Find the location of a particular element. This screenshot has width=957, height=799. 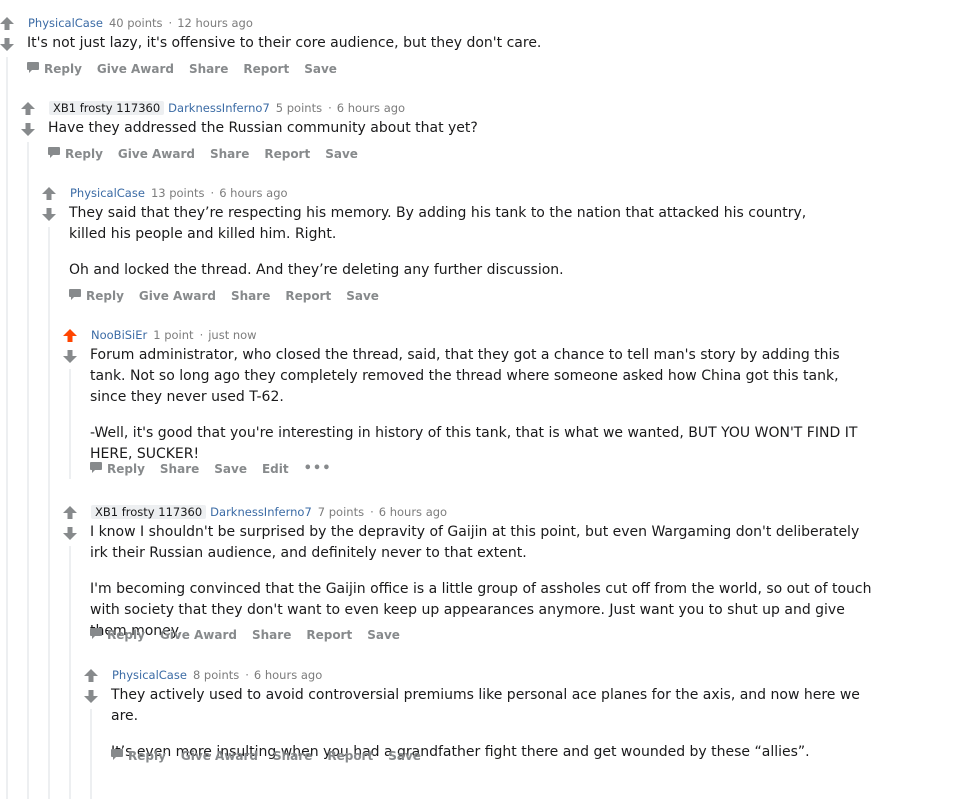

comment-points: 5 points is located at coordinates (299, 108).